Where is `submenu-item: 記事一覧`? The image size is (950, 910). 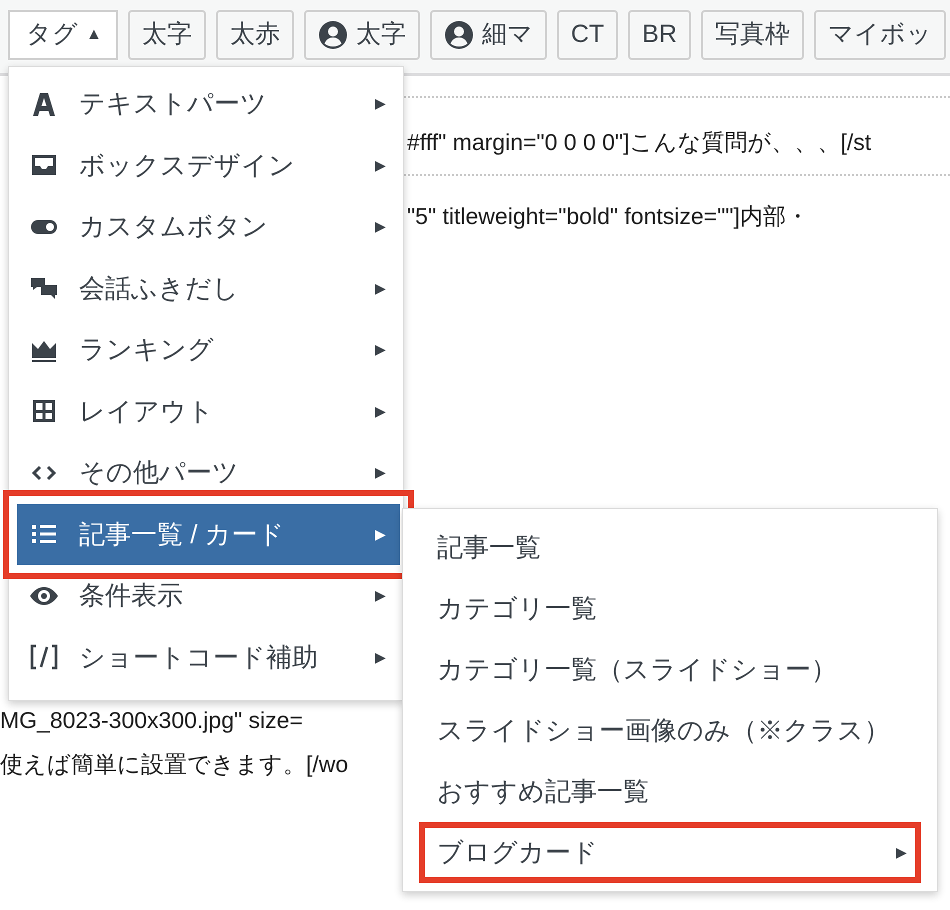 submenu-item: 記事一覧 is located at coordinates (670, 547).